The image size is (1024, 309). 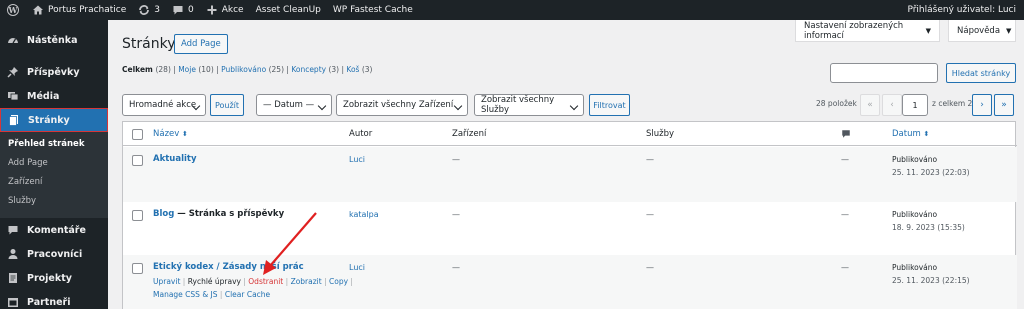 I want to click on fastest-cache-link: WP Fastest Cache, so click(x=373, y=10).